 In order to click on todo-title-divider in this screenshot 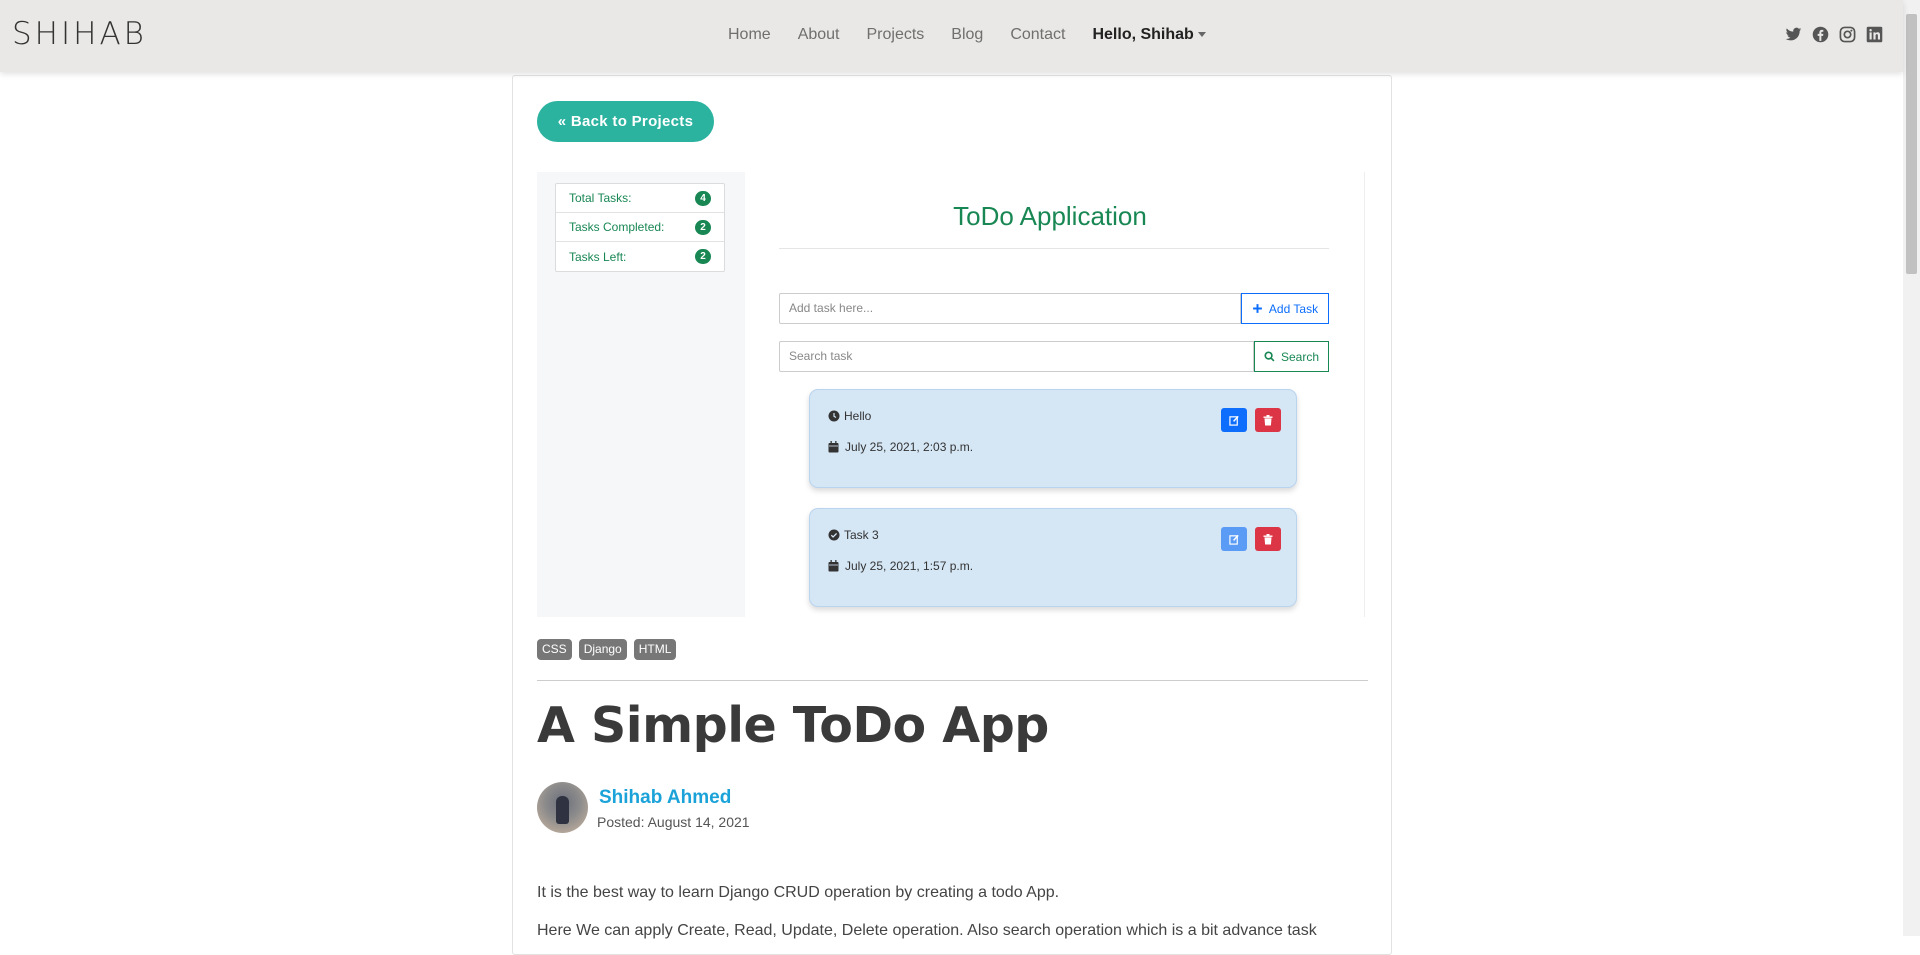, I will do `click(1054, 248)`.